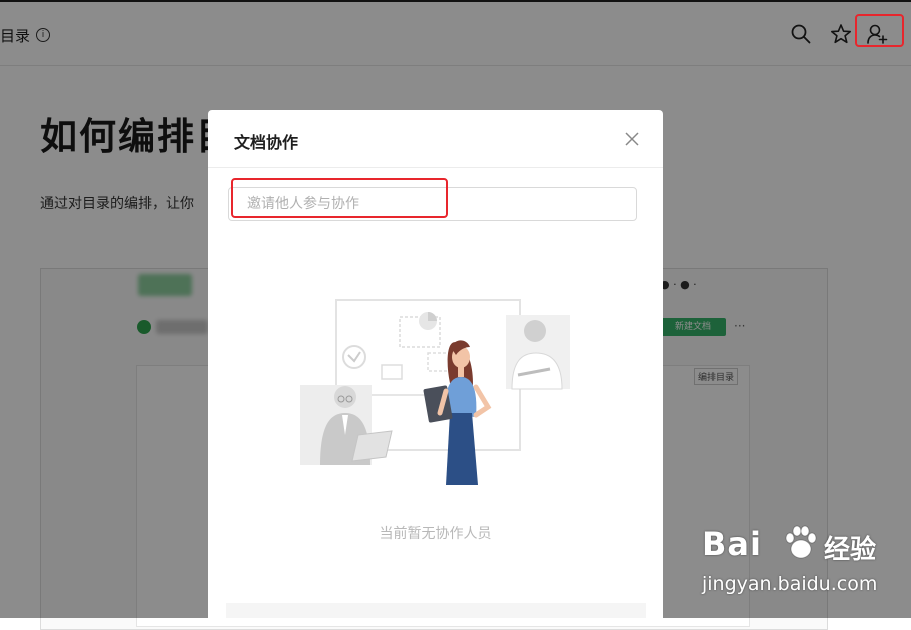  Describe the element at coordinates (266, 142) in the screenshot. I see `dialog-title: 文档协作` at that location.